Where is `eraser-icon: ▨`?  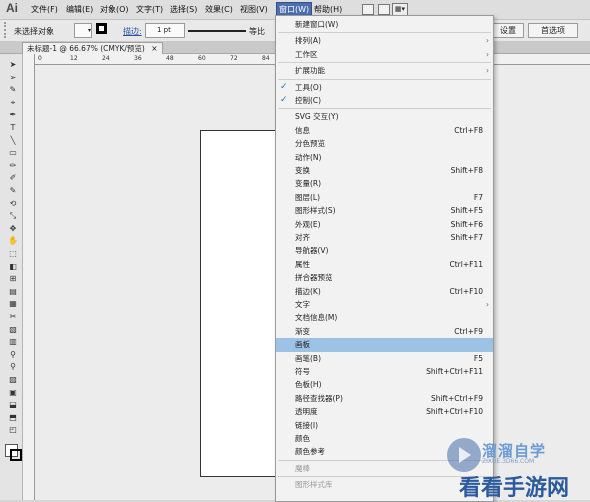
eraser-icon: ▨ is located at coordinates (13, 379).